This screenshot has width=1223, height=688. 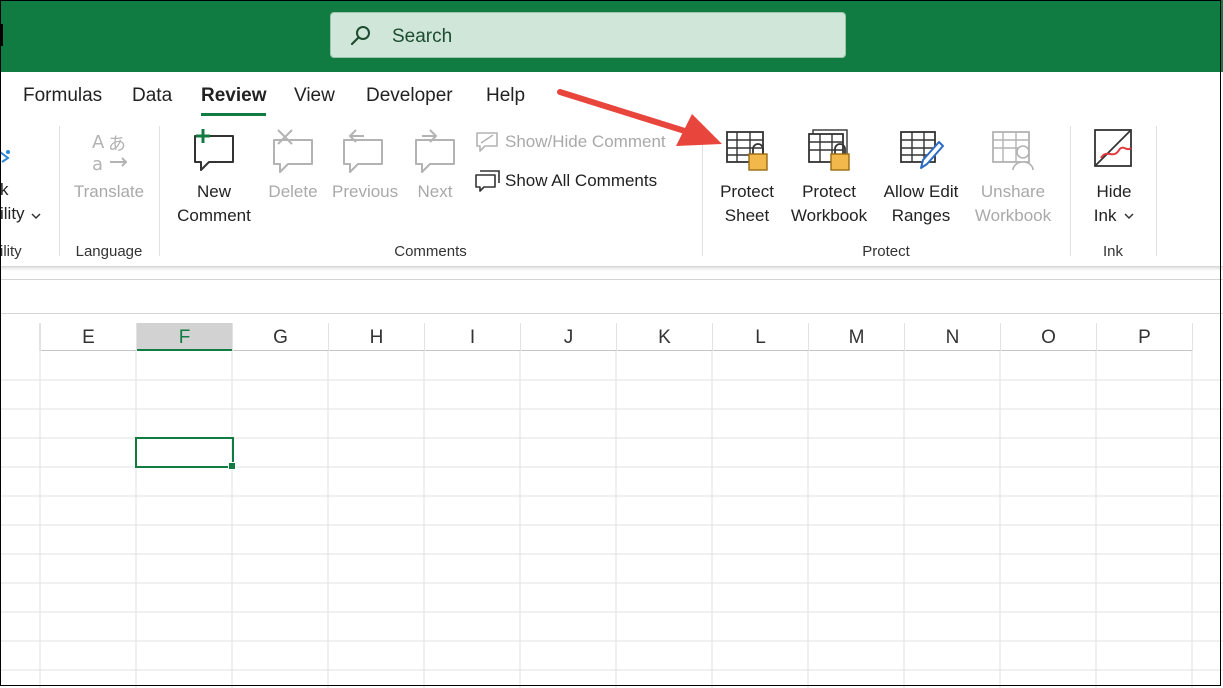 I want to click on svg-text: A, so click(x=98, y=142).